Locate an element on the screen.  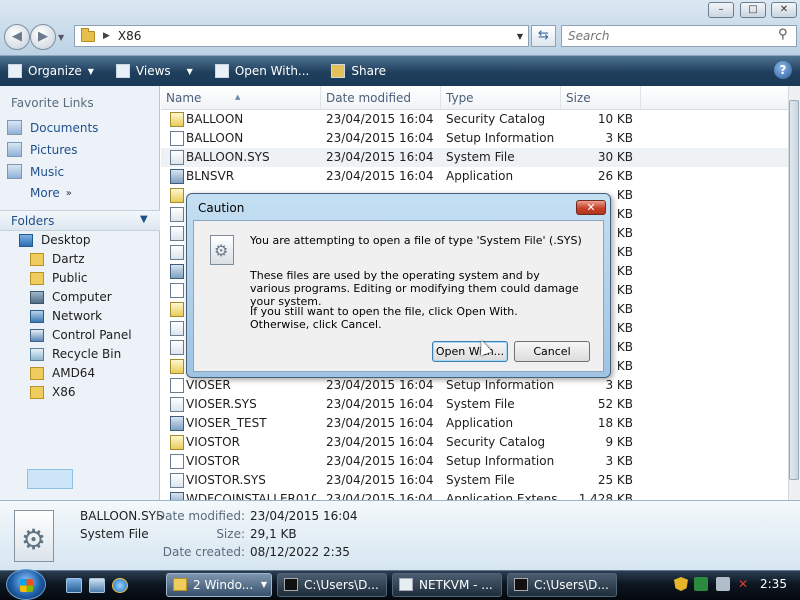
share-icon is located at coordinates (338, 71).